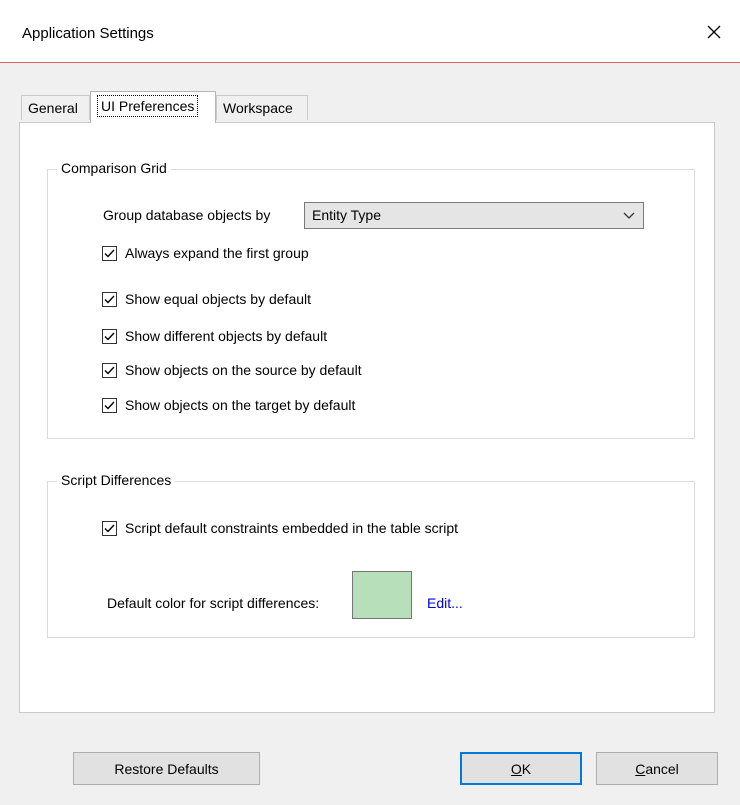 This screenshot has height=805, width=740. I want to click on restore-defaults-button: Restore Defaults, so click(166, 768).